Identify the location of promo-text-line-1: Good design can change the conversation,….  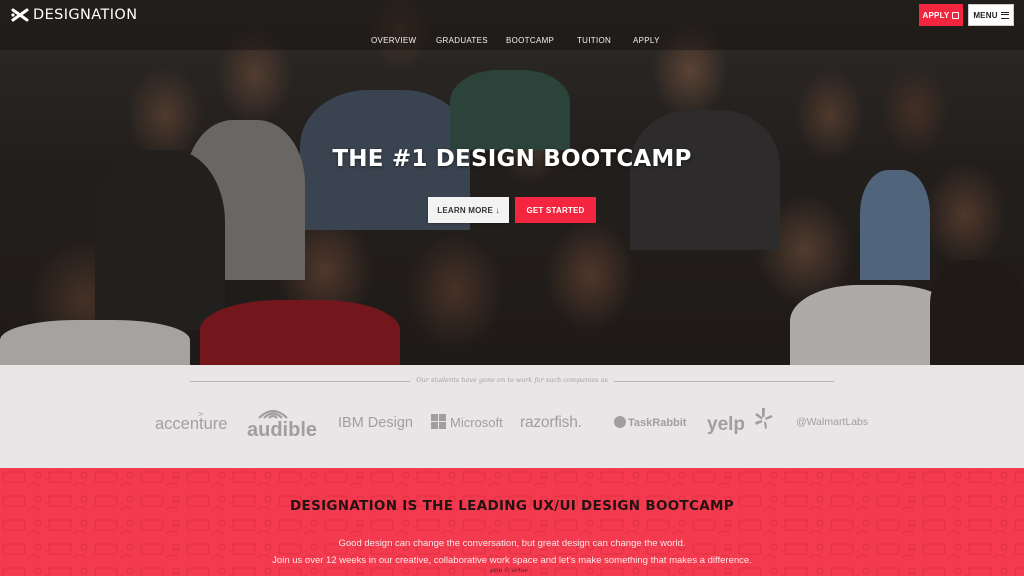
(512, 543).